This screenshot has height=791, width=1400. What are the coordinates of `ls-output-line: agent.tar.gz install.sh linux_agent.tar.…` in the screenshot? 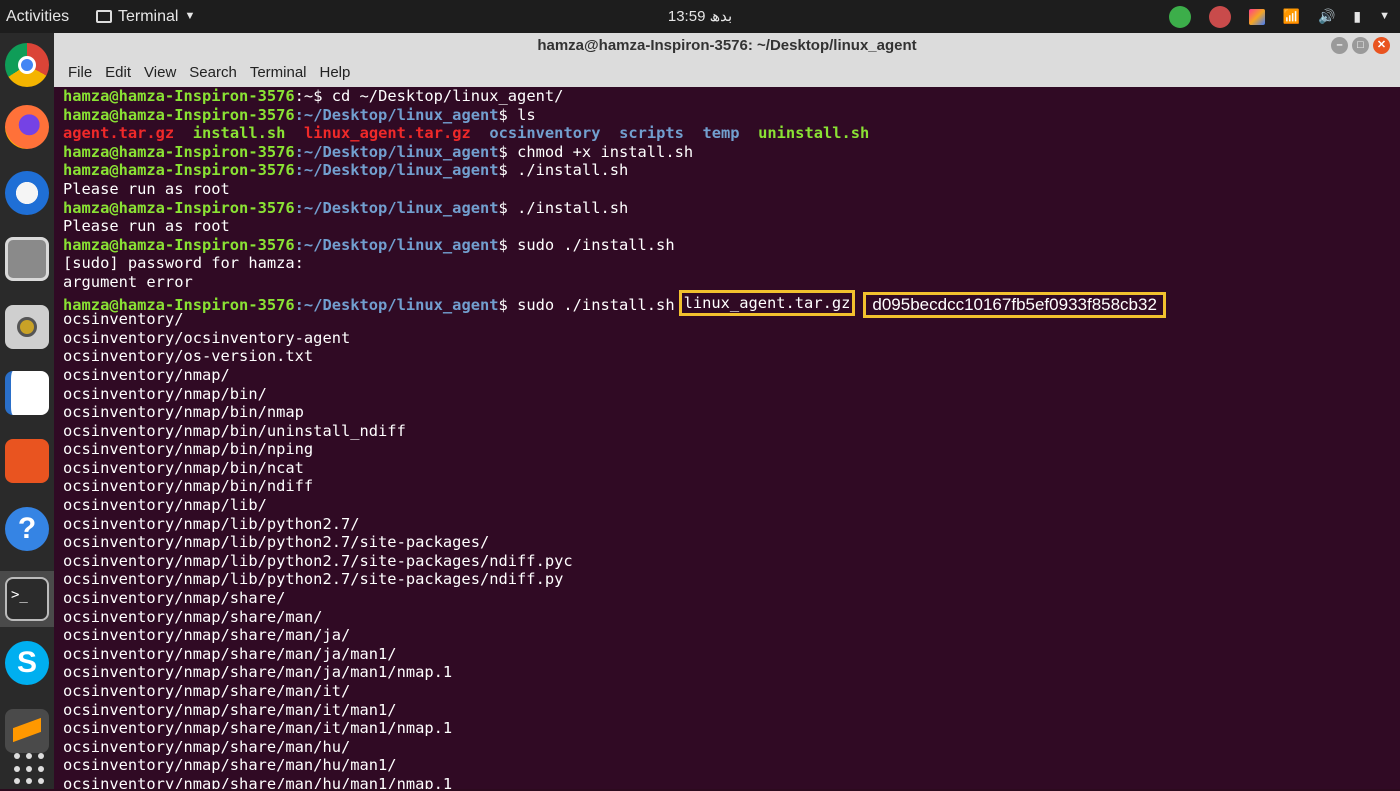 It's located at (466, 133).